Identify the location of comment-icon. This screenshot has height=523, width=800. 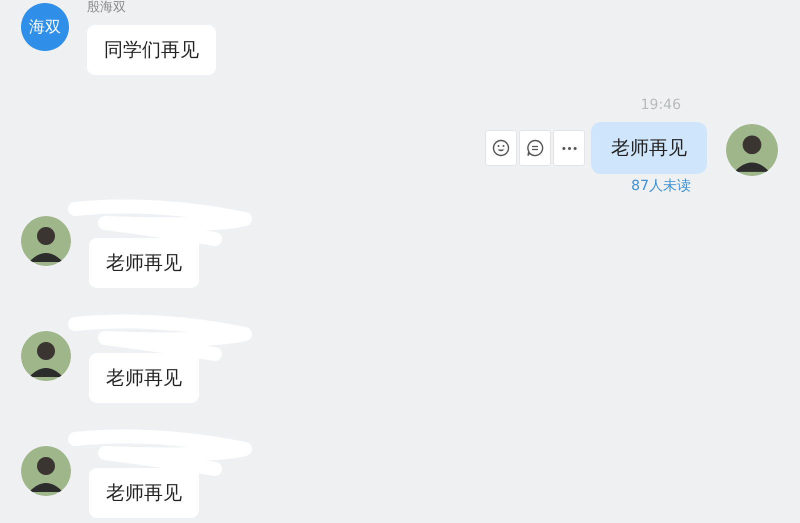
(535, 148).